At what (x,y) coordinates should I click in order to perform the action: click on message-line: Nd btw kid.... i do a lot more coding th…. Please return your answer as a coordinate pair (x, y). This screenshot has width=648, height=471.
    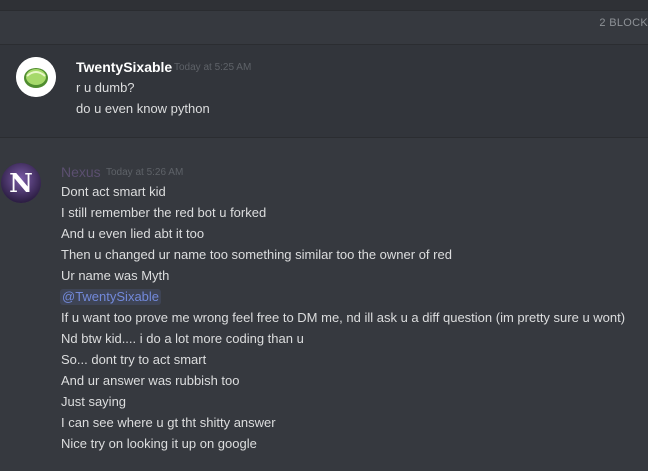
    Looking at the image, I should click on (182, 338).